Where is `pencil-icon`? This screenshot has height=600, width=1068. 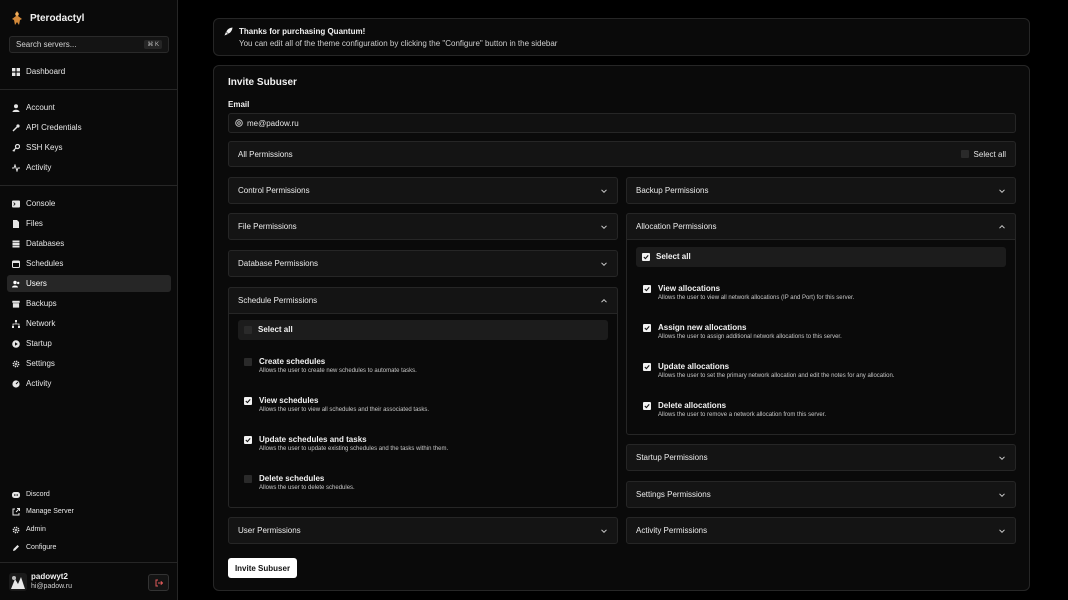
pencil-icon is located at coordinates (16, 548).